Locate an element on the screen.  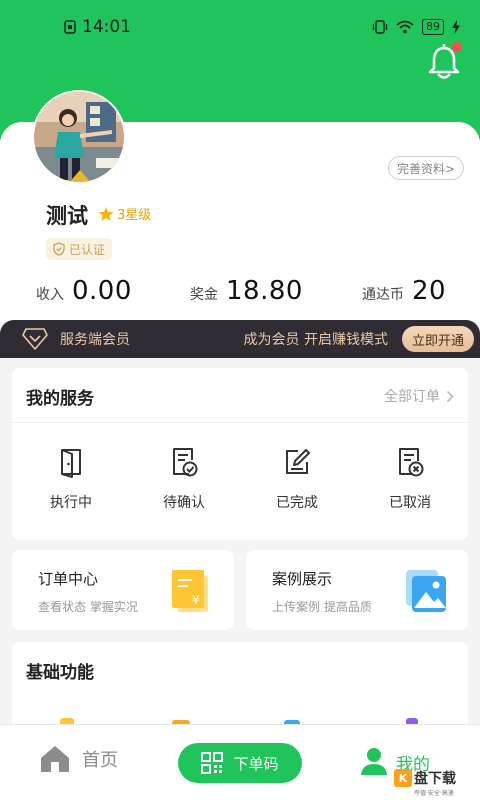
status-time: 14:01 is located at coordinates (106, 27).